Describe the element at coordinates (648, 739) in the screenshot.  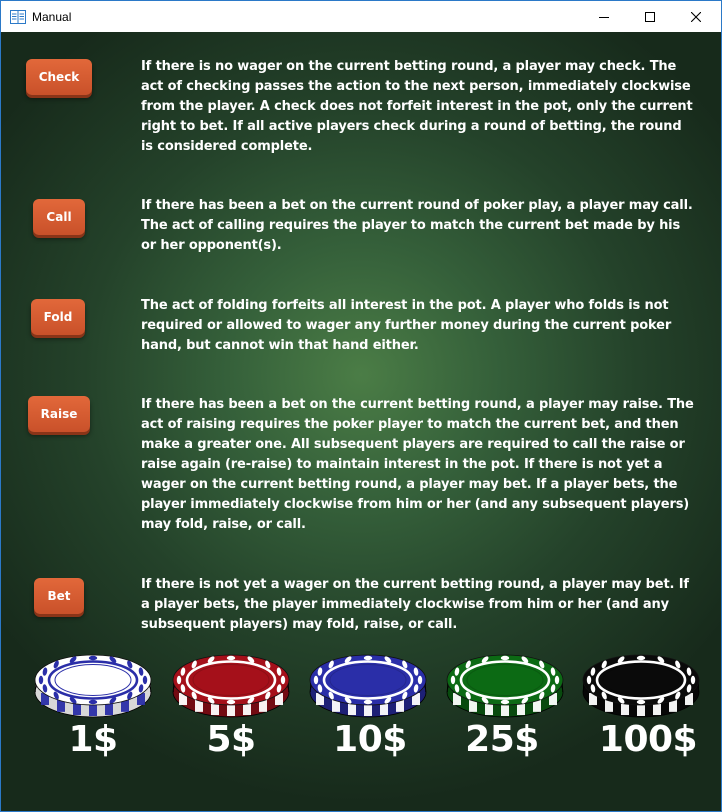
I see `chip-value-100: 100$` at that location.